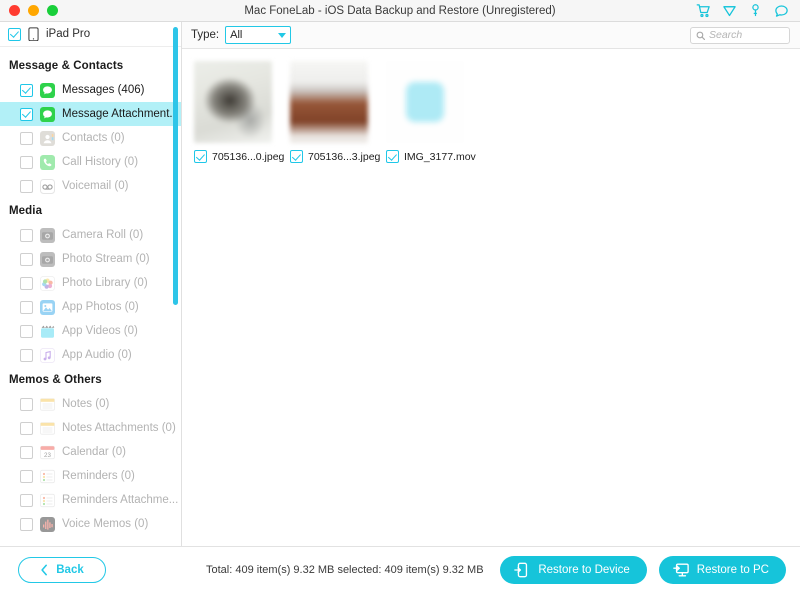  What do you see at coordinates (14, 34) in the screenshot?
I see `device-checkbox` at bounding box center [14, 34].